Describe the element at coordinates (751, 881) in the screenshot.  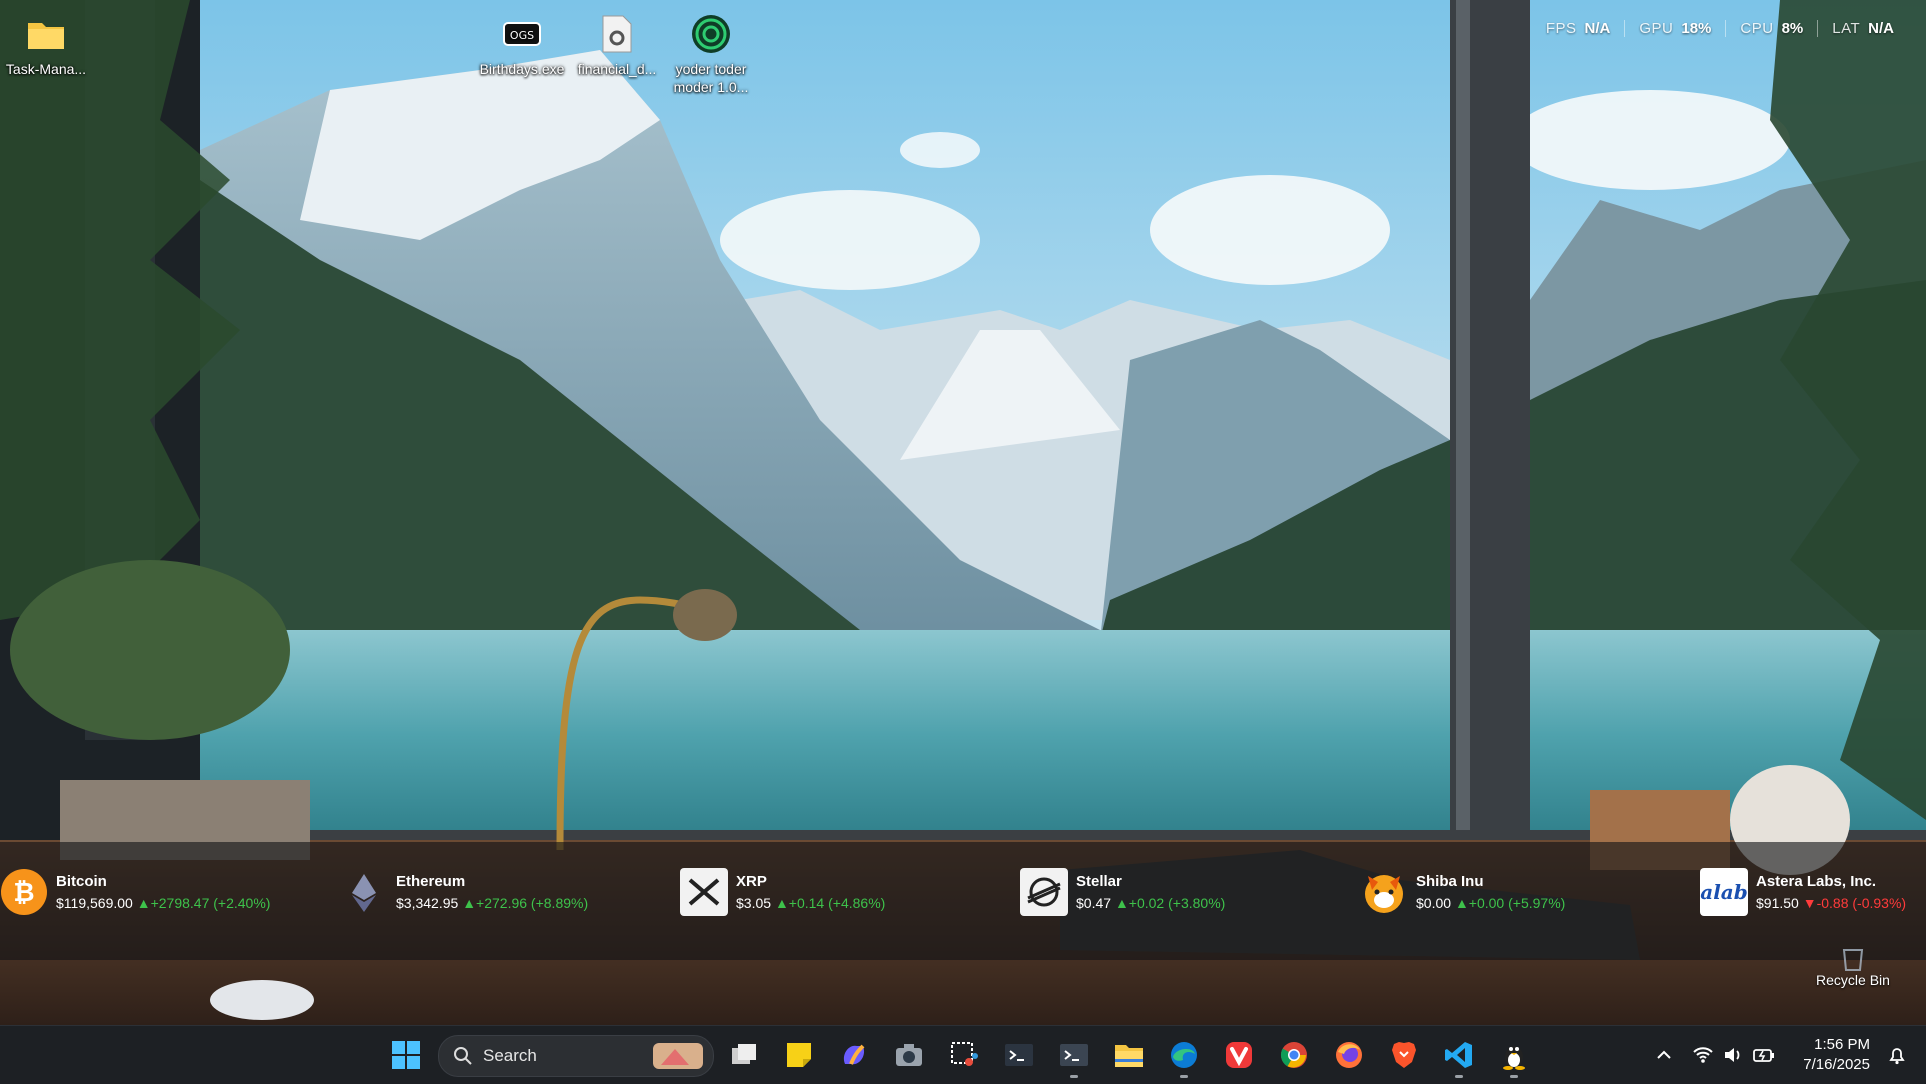
I see `ticker-name: XRP` at that location.